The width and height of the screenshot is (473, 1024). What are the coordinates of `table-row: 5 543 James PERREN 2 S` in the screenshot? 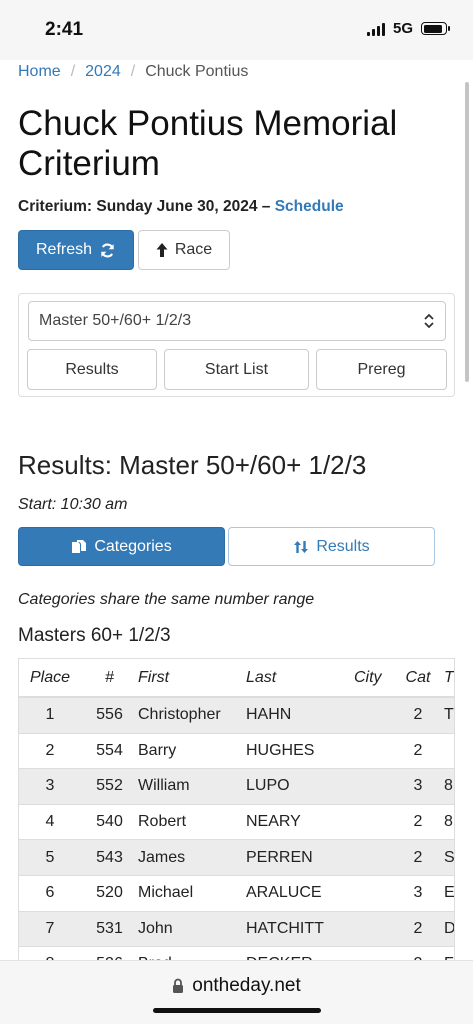 It's located at (236, 857).